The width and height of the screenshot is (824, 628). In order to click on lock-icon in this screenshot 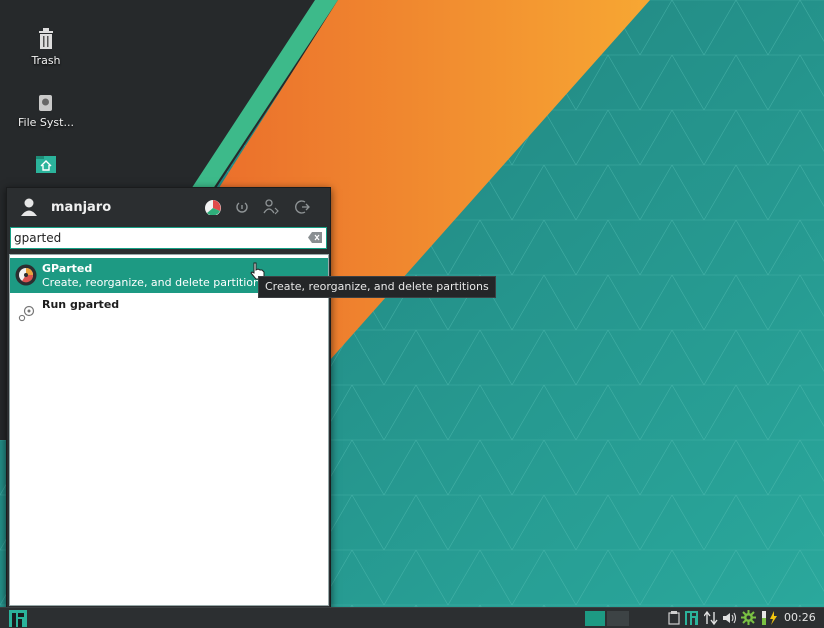, I will do `click(243, 207)`.